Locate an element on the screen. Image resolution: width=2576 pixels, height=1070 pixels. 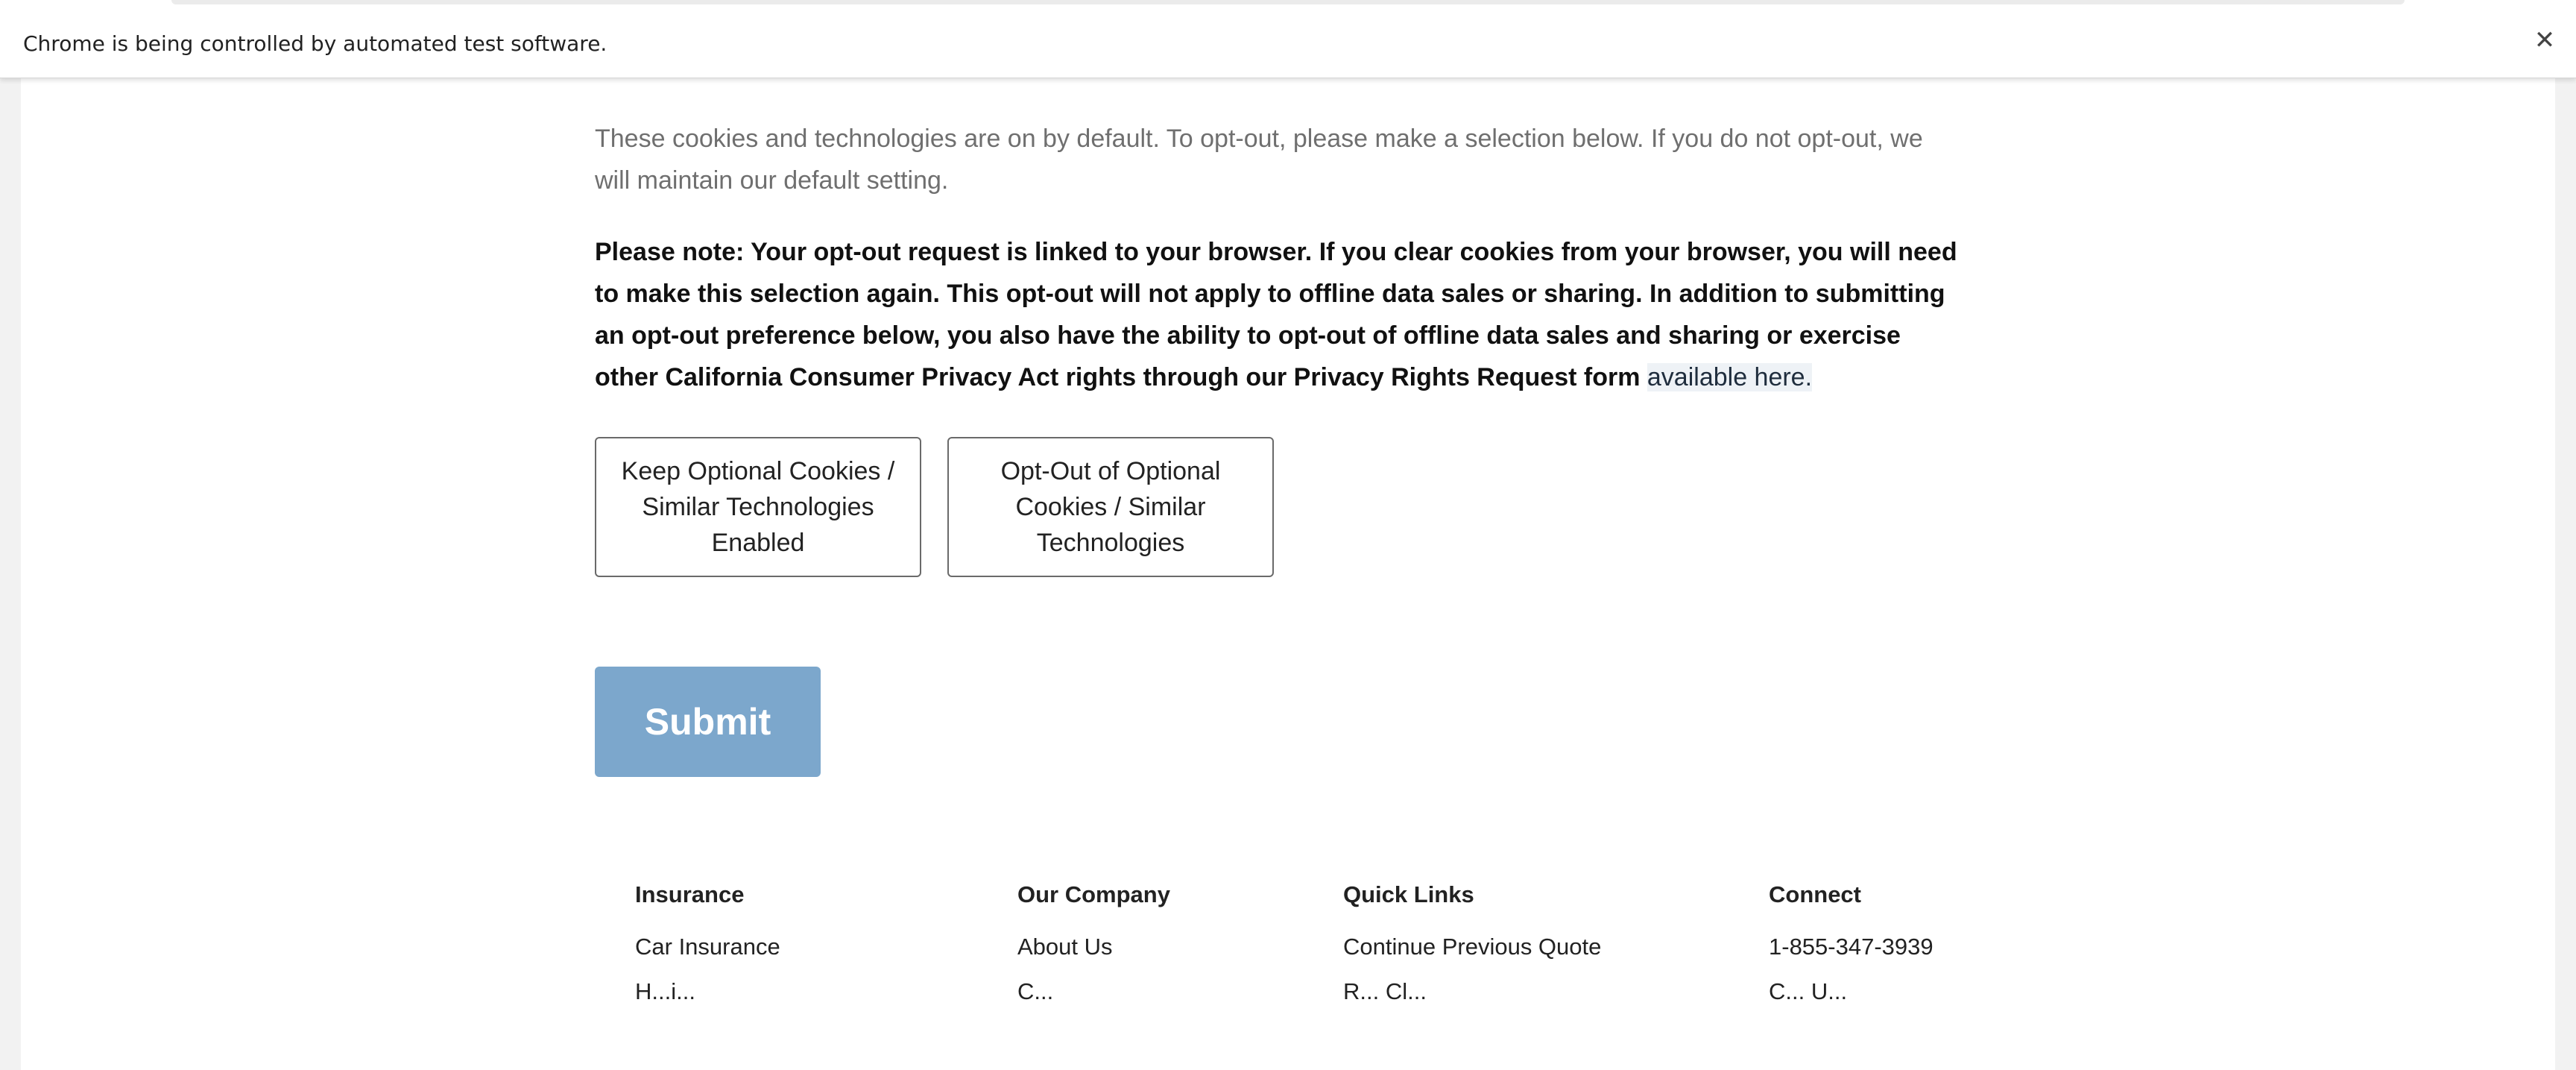
footer-heading-company: Our Company is located at coordinates (1093, 894).